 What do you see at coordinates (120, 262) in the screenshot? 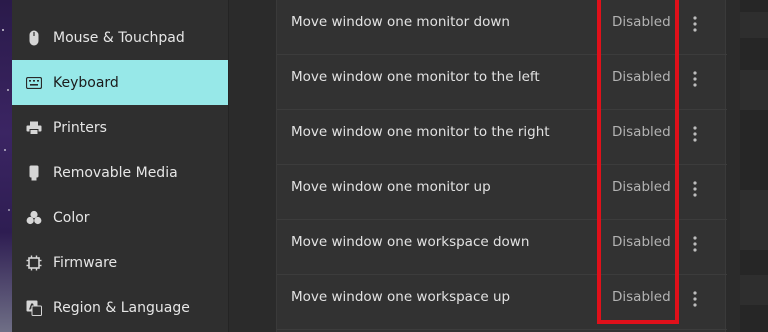
I see `sidebar-item-firmware: Firmware` at bounding box center [120, 262].